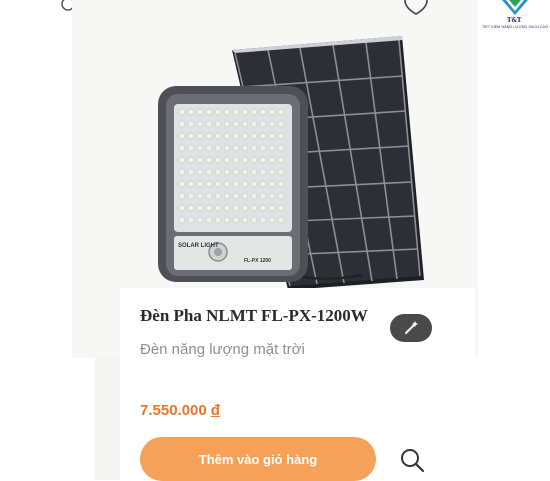 The image size is (550, 481). I want to click on logo-tagline: TIẾT KIỆM NĂNG LƯỢNG SẠCH CUỘC SỐNG XANH, so click(515, 27).